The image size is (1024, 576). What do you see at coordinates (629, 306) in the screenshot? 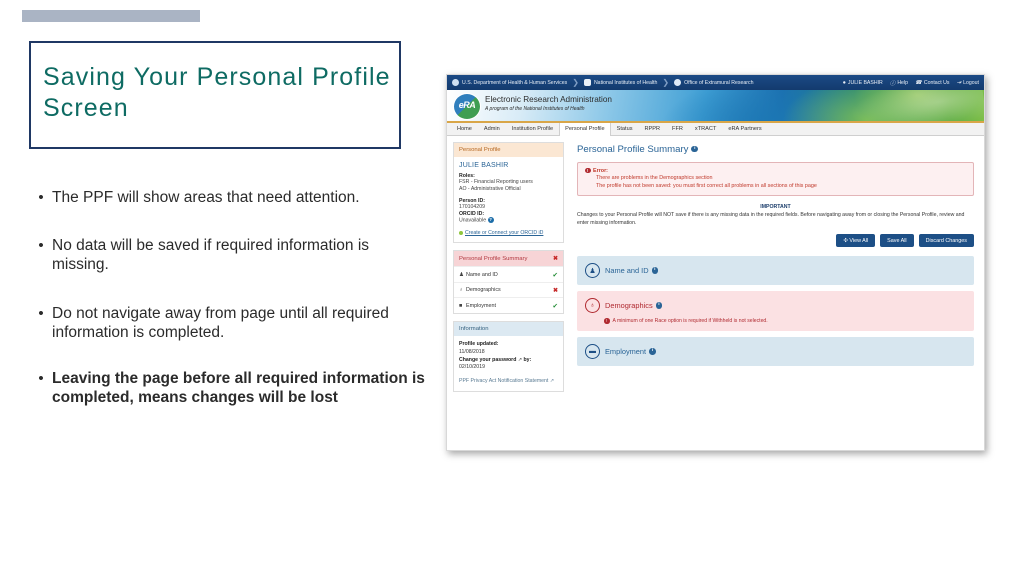
I see `section-label-text: Demographics` at bounding box center [629, 306].